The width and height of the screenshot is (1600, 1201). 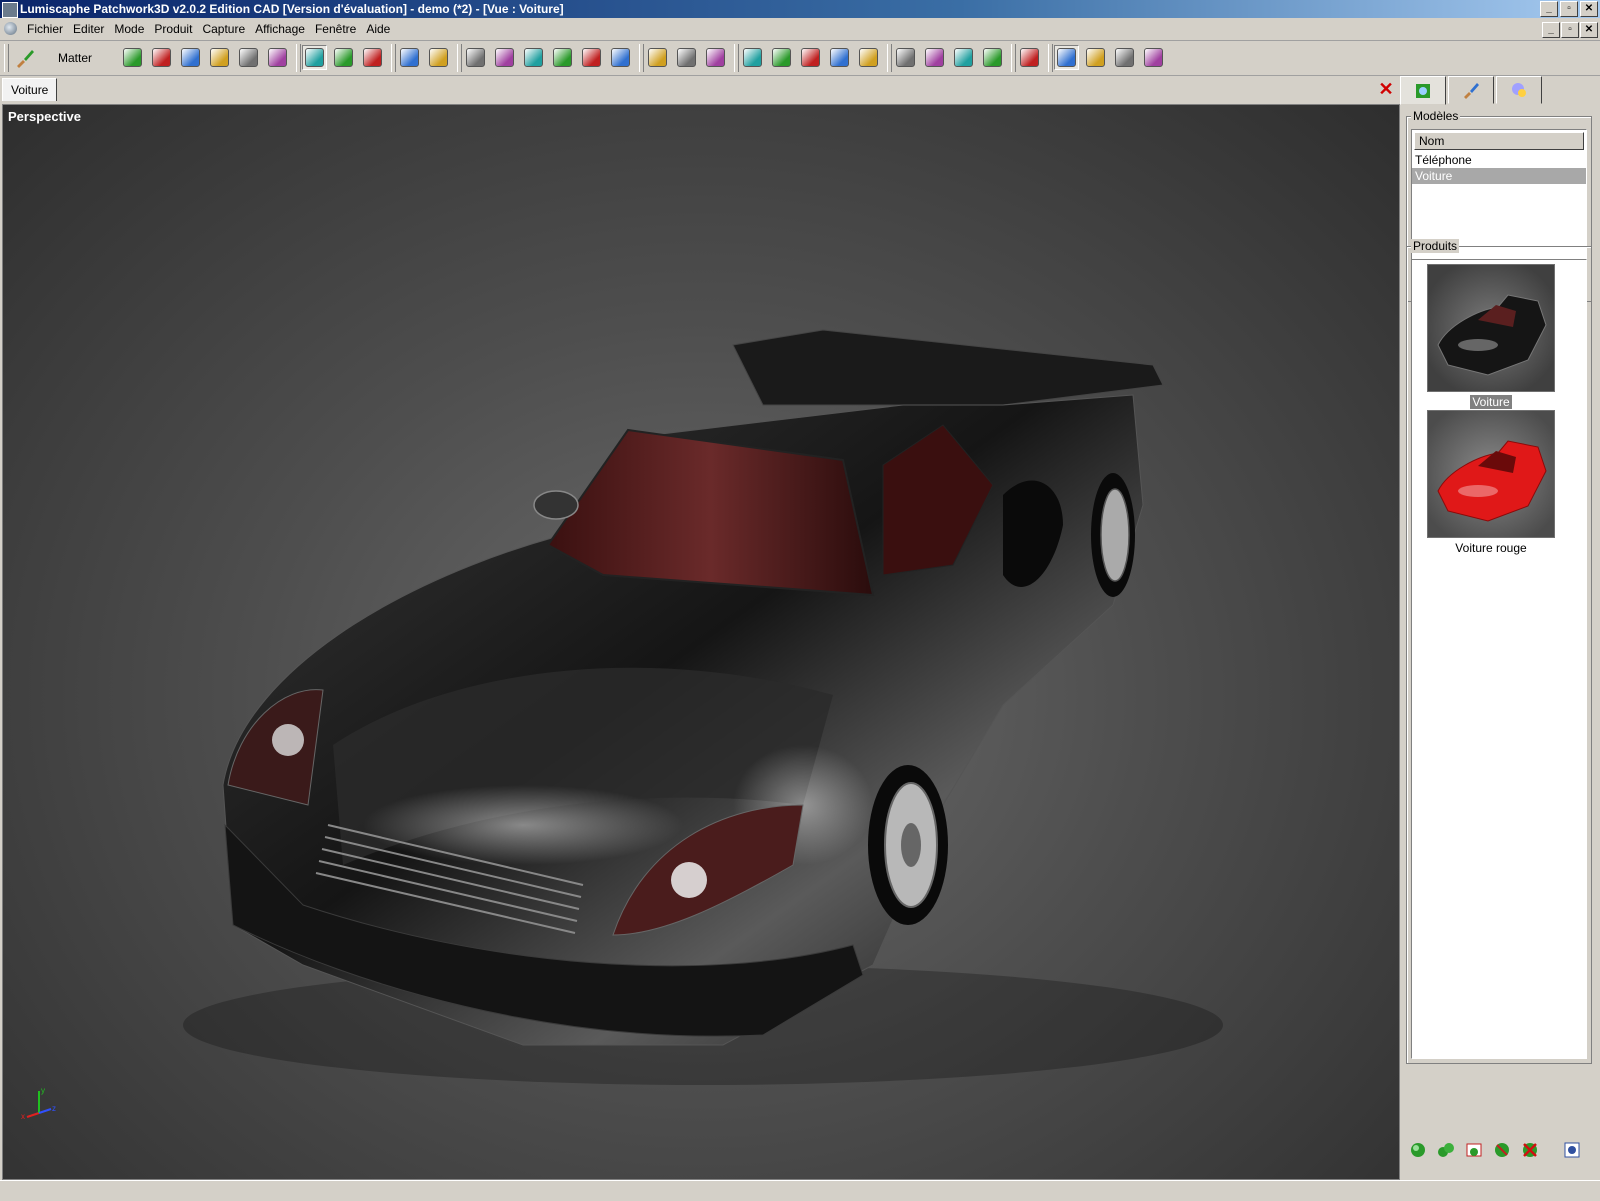 What do you see at coordinates (1502, 1150) in the screenshot?
I see `refresh-product-icon` at bounding box center [1502, 1150].